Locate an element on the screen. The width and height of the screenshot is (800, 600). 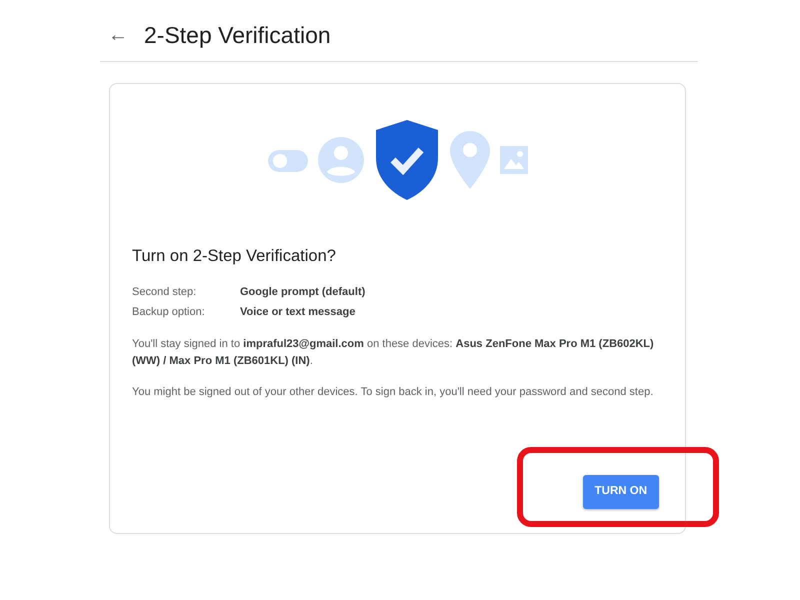
page-title: 2-Step Verification is located at coordinates (237, 35).